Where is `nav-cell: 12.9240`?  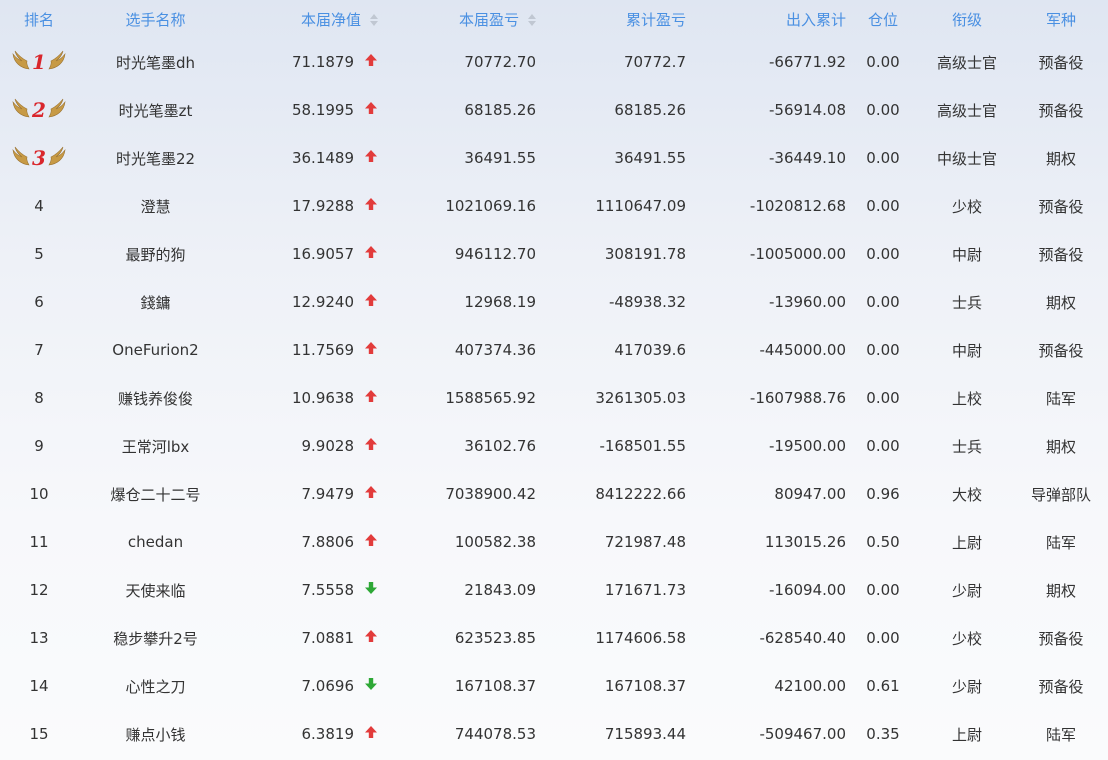 nav-cell: 12.9240 is located at coordinates (314, 302).